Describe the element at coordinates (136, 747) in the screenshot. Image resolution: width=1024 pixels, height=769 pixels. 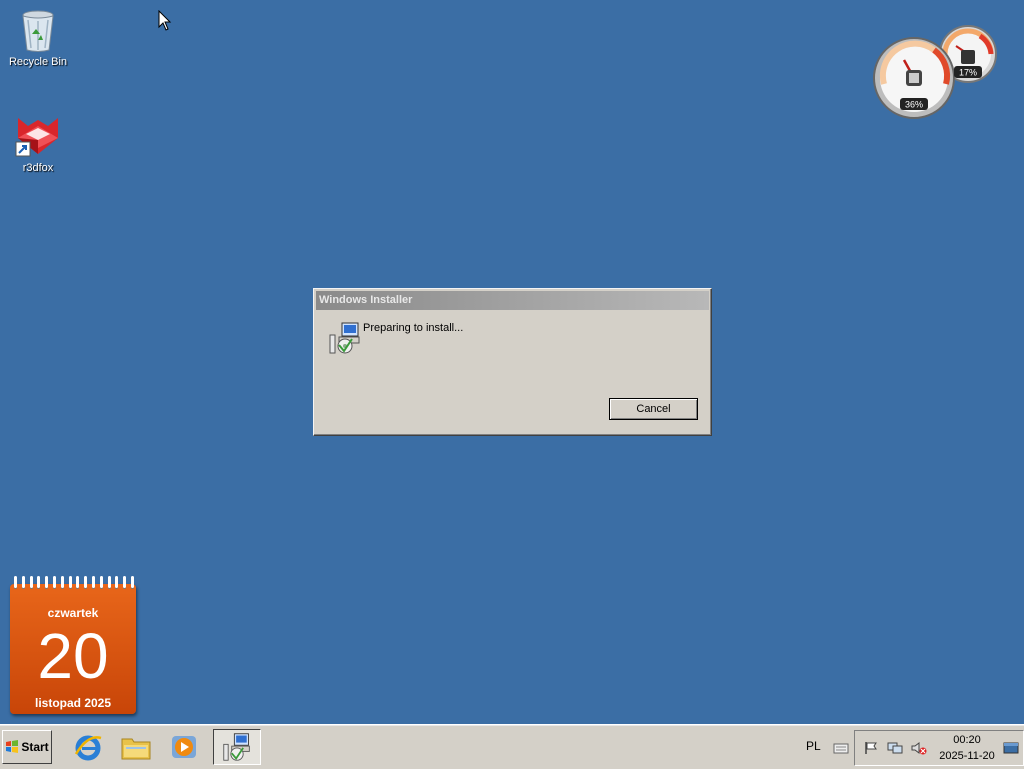
I see `explorer-icon` at that location.